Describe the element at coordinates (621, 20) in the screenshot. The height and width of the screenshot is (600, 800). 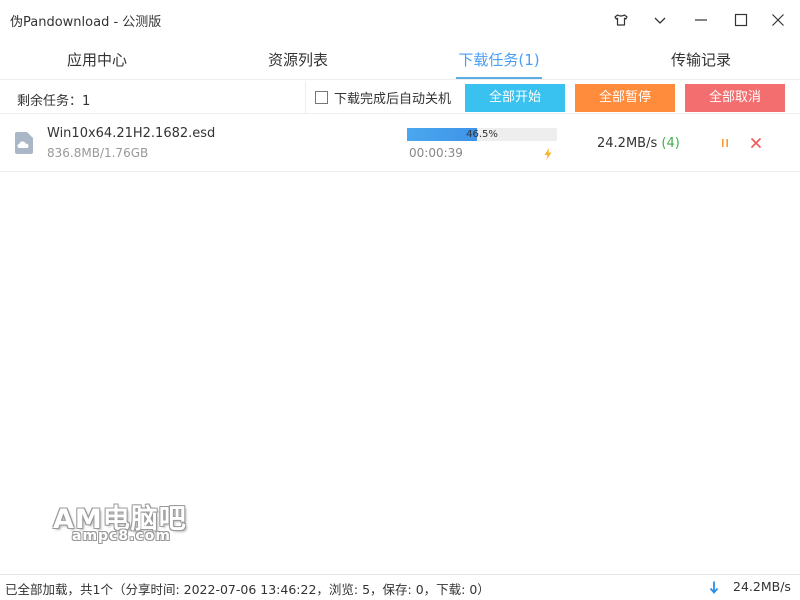
I see `tshirt-icon` at that location.